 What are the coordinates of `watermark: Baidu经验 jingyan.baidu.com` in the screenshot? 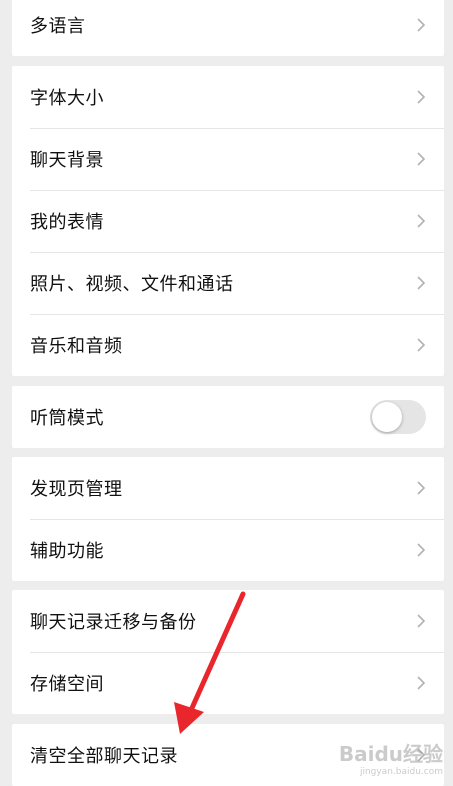 It's located at (391, 757).